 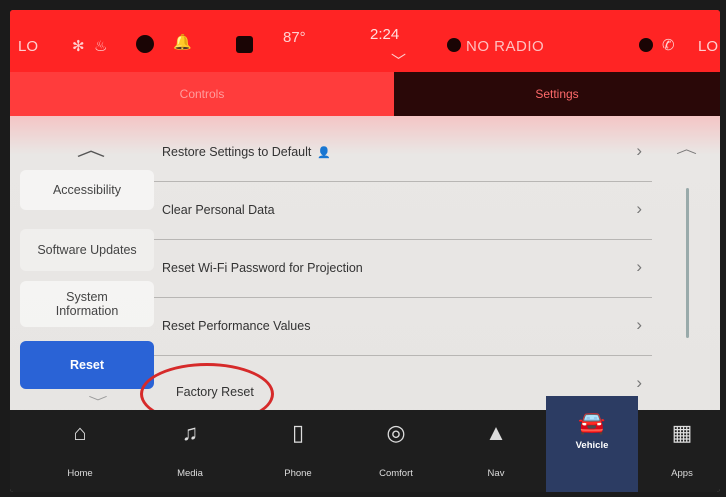 I want to click on nav-arrow-icon: ▲, so click(x=496, y=432).